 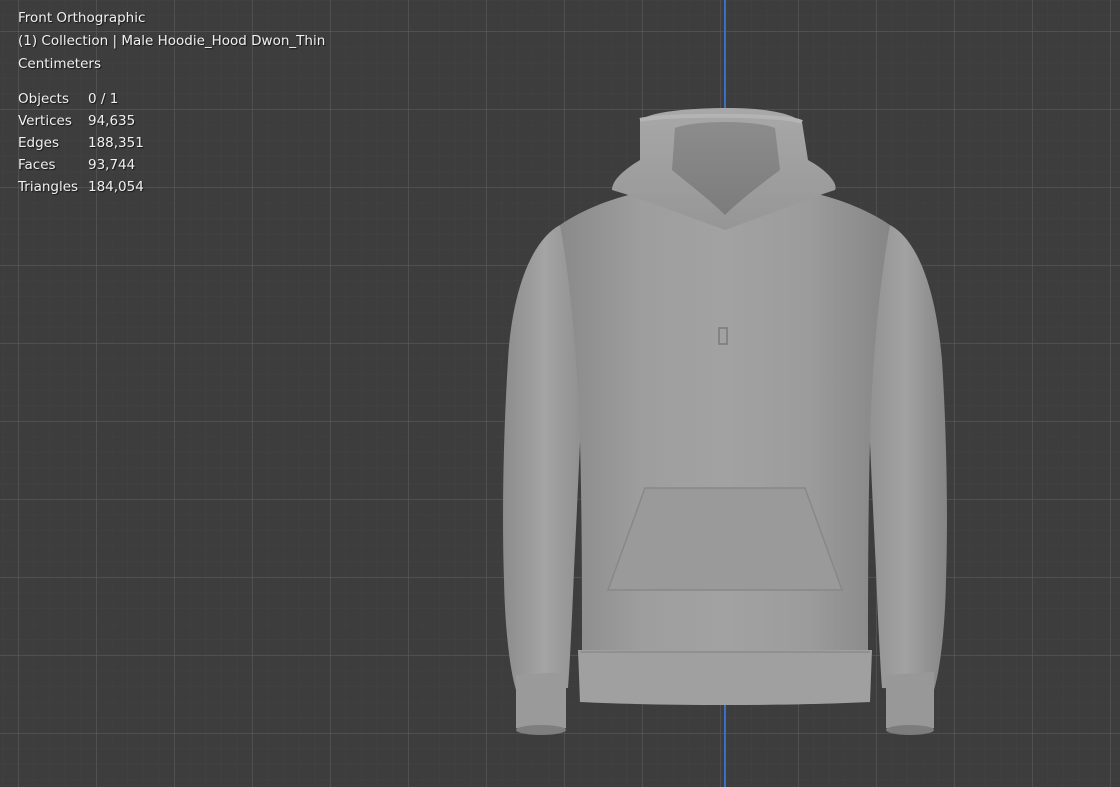 I want to click on left-cuff-opening, so click(x=541, y=730).